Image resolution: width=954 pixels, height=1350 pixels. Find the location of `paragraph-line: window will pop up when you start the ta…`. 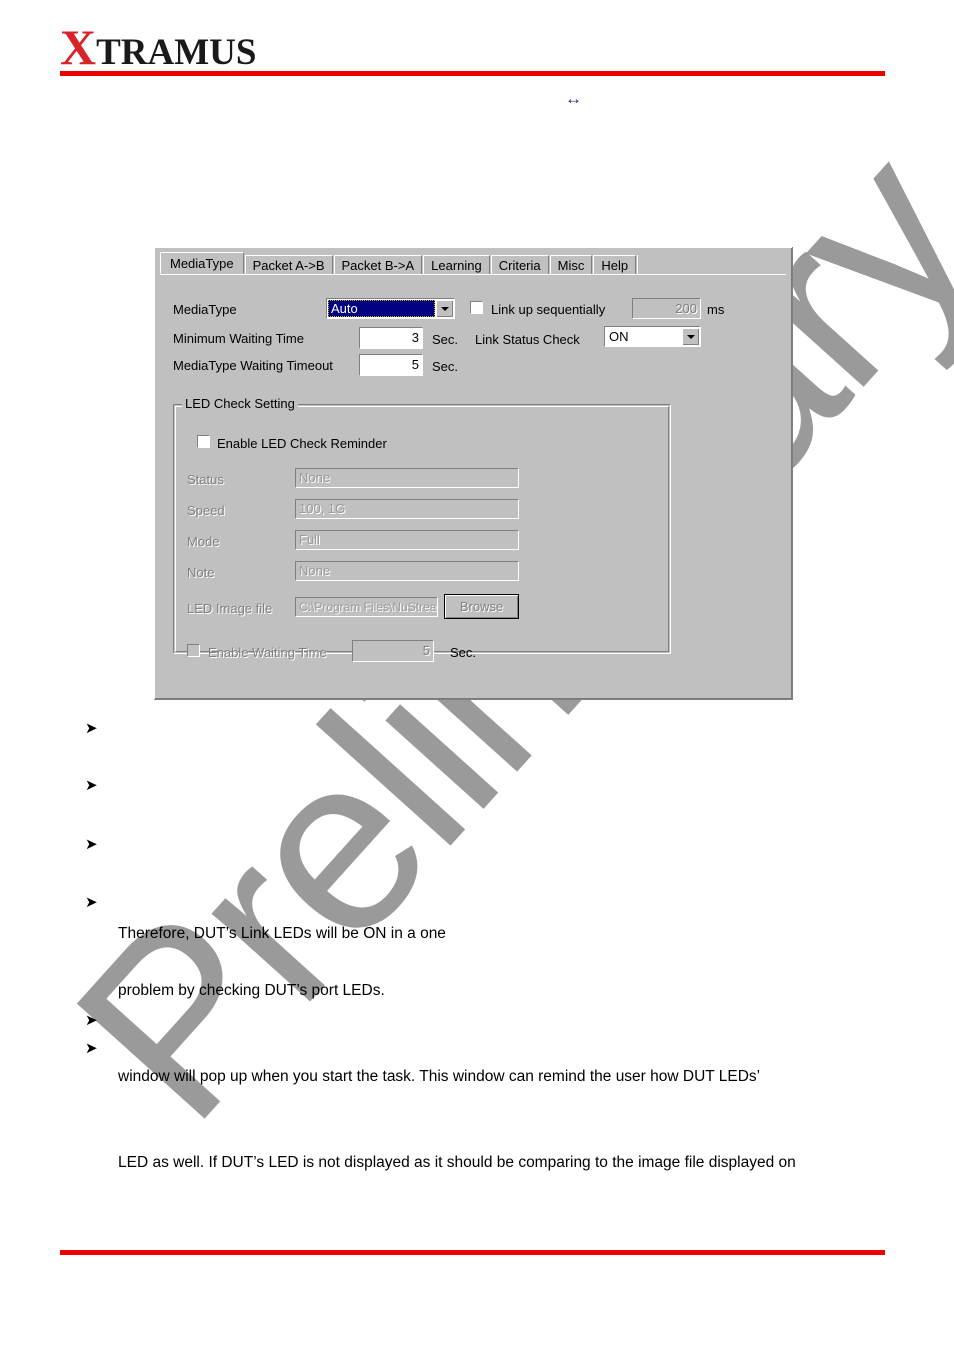

paragraph-line: window will pop up when you start the ta… is located at coordinates (439, 1076).